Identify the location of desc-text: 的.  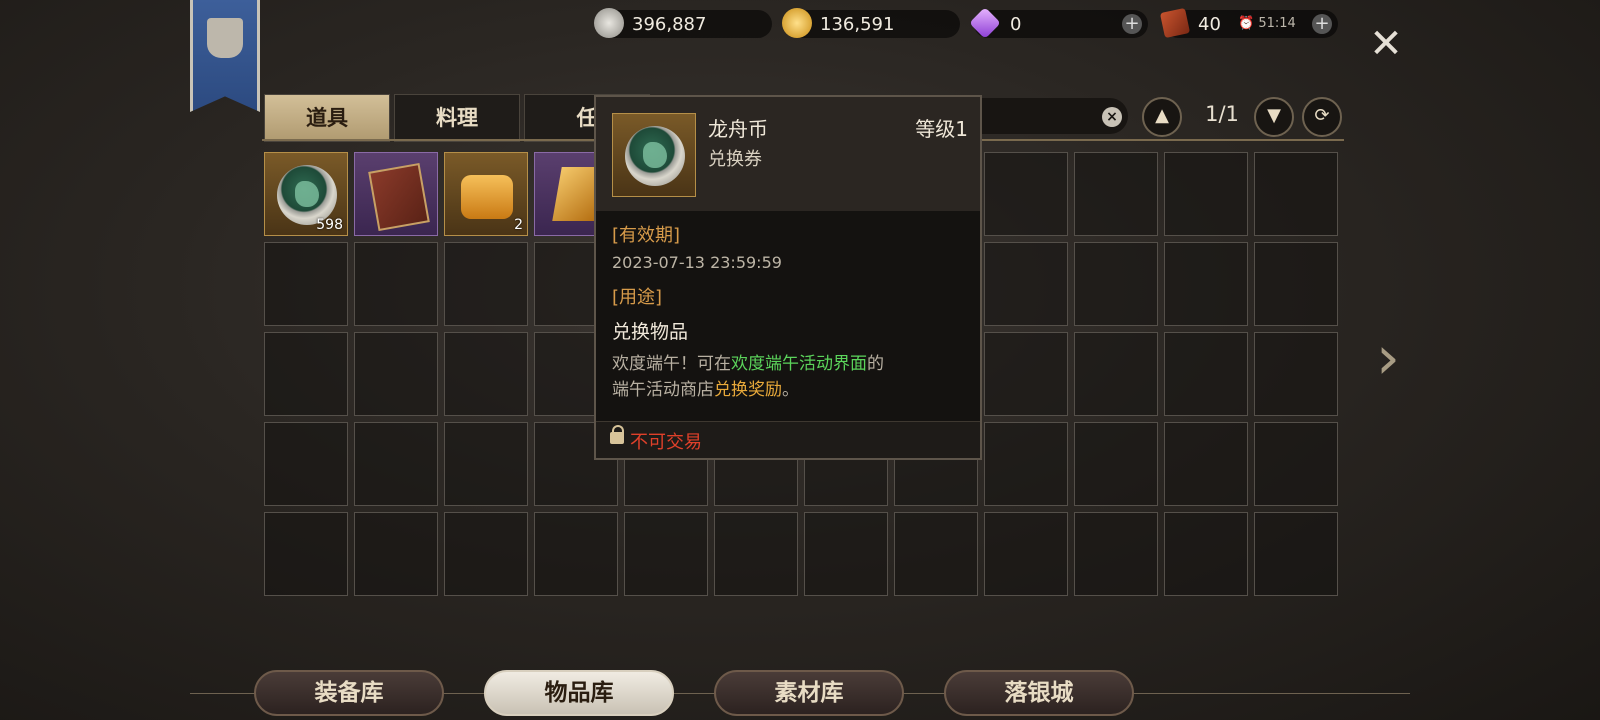
(875, 364).